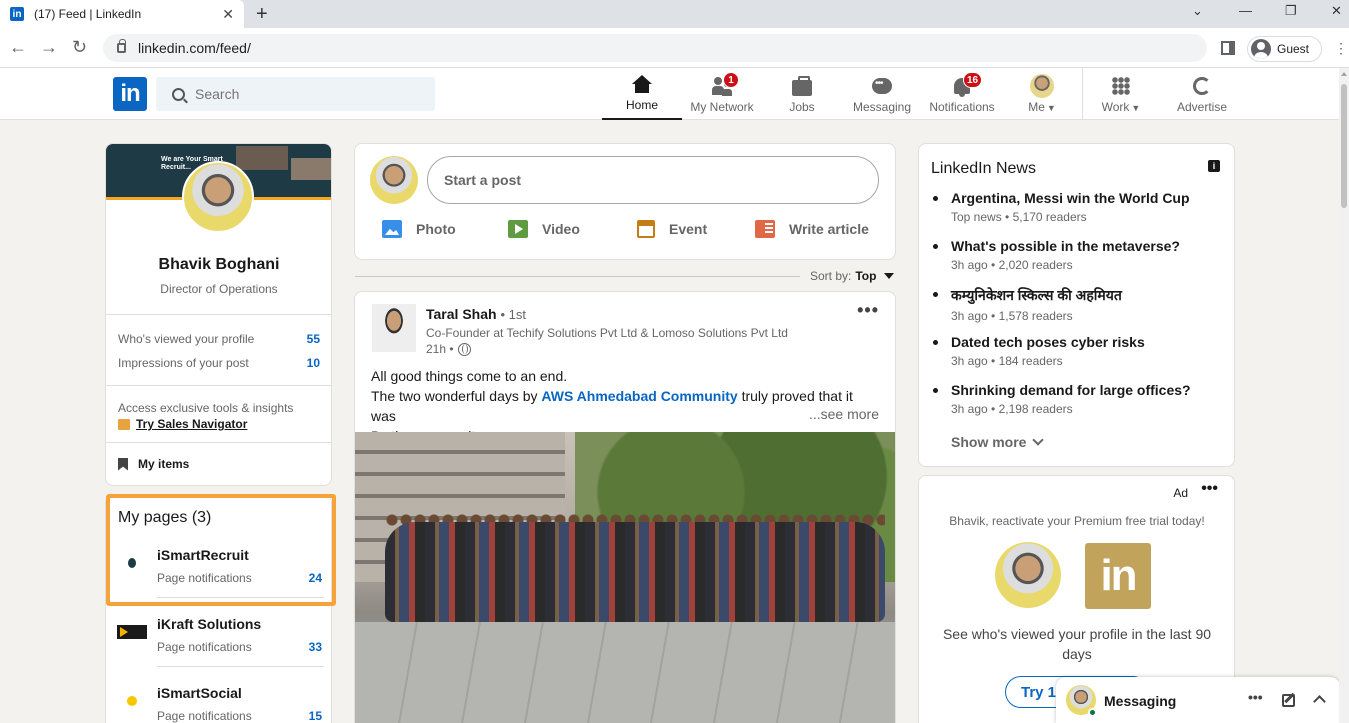 Image resolution: width=1349 pixels, height=723 pixels. Describe the element at coordinates (802, 94) in the screenshot. I see `nav-jobs: Jobs` at that location.